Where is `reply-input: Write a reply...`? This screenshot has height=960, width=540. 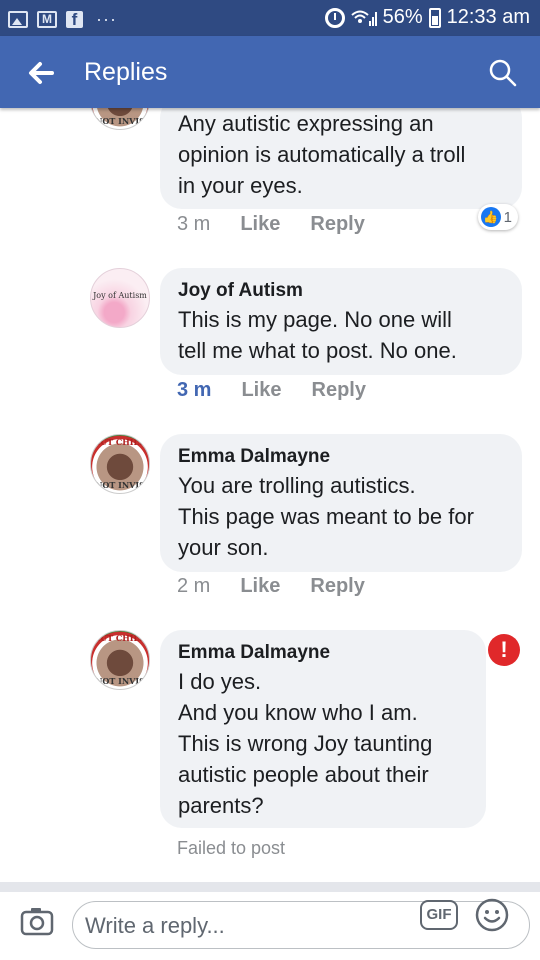
reply-input: Write a reply... is located at coordinates (301, 925).